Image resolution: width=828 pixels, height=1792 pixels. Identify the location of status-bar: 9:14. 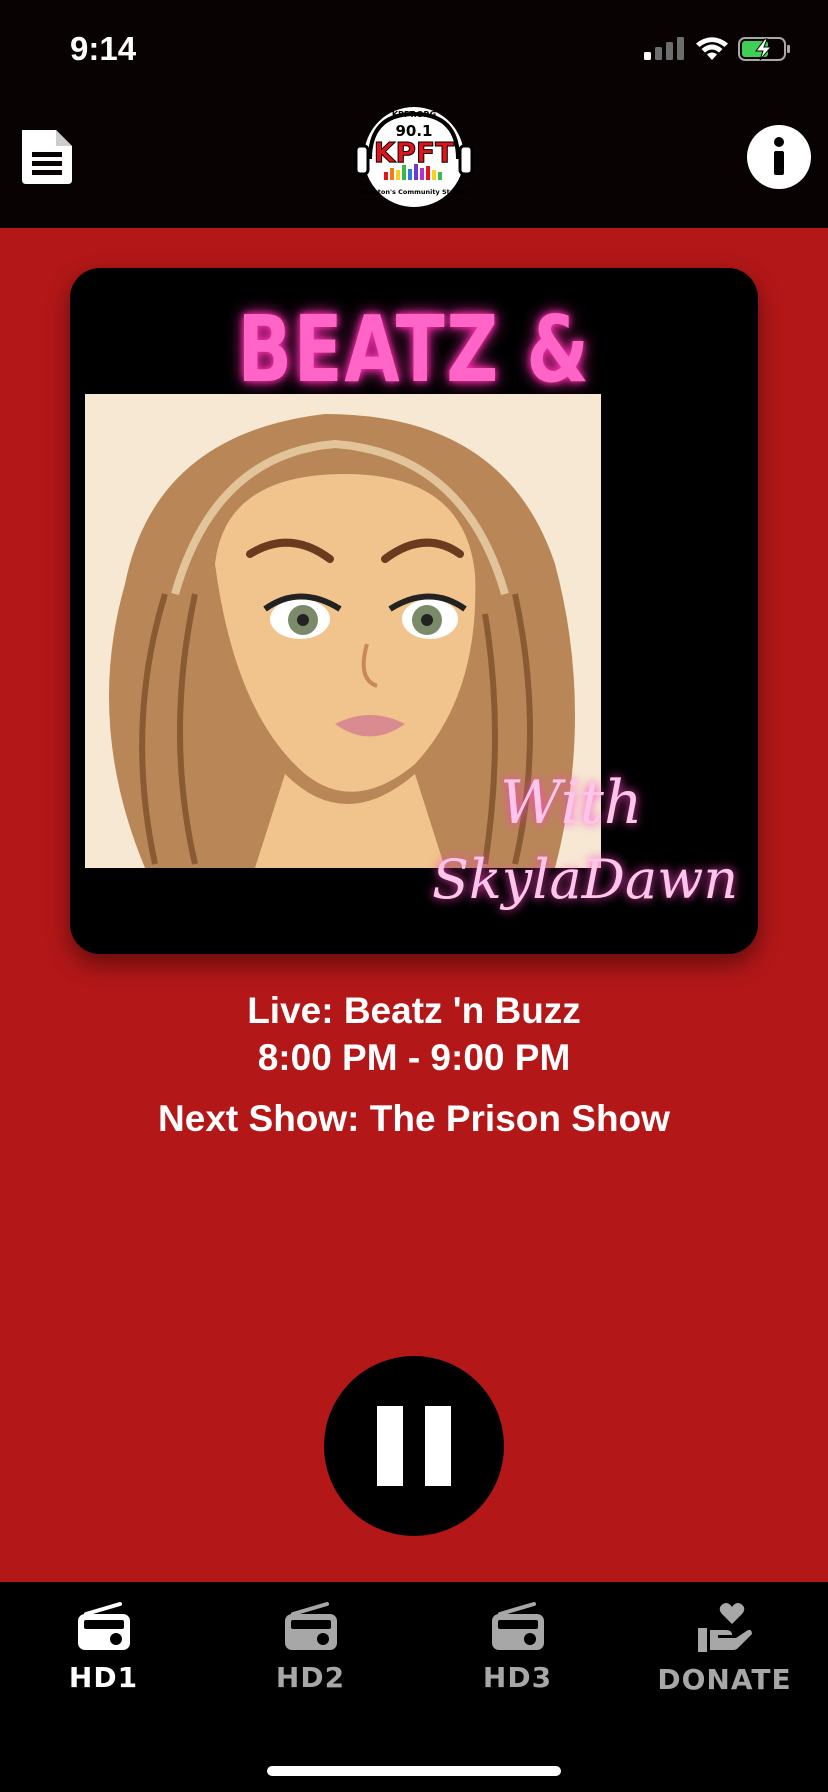
(414, 50).